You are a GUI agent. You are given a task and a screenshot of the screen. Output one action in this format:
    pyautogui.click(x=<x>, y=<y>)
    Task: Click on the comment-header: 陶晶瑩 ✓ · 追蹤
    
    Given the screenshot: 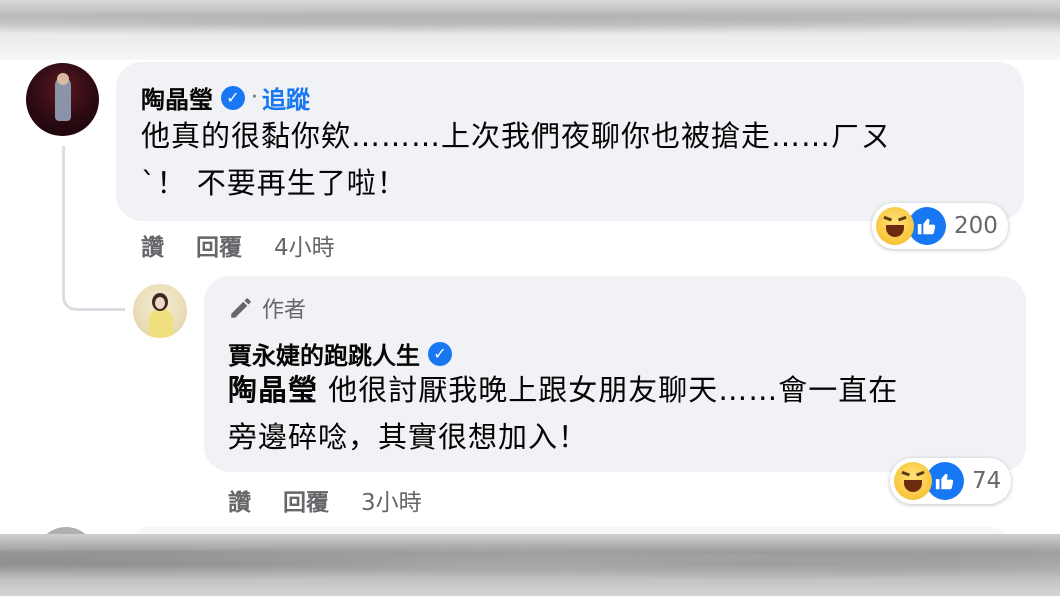 What is the action you would take?
    pyautogui.click(x=225, y=97)
    